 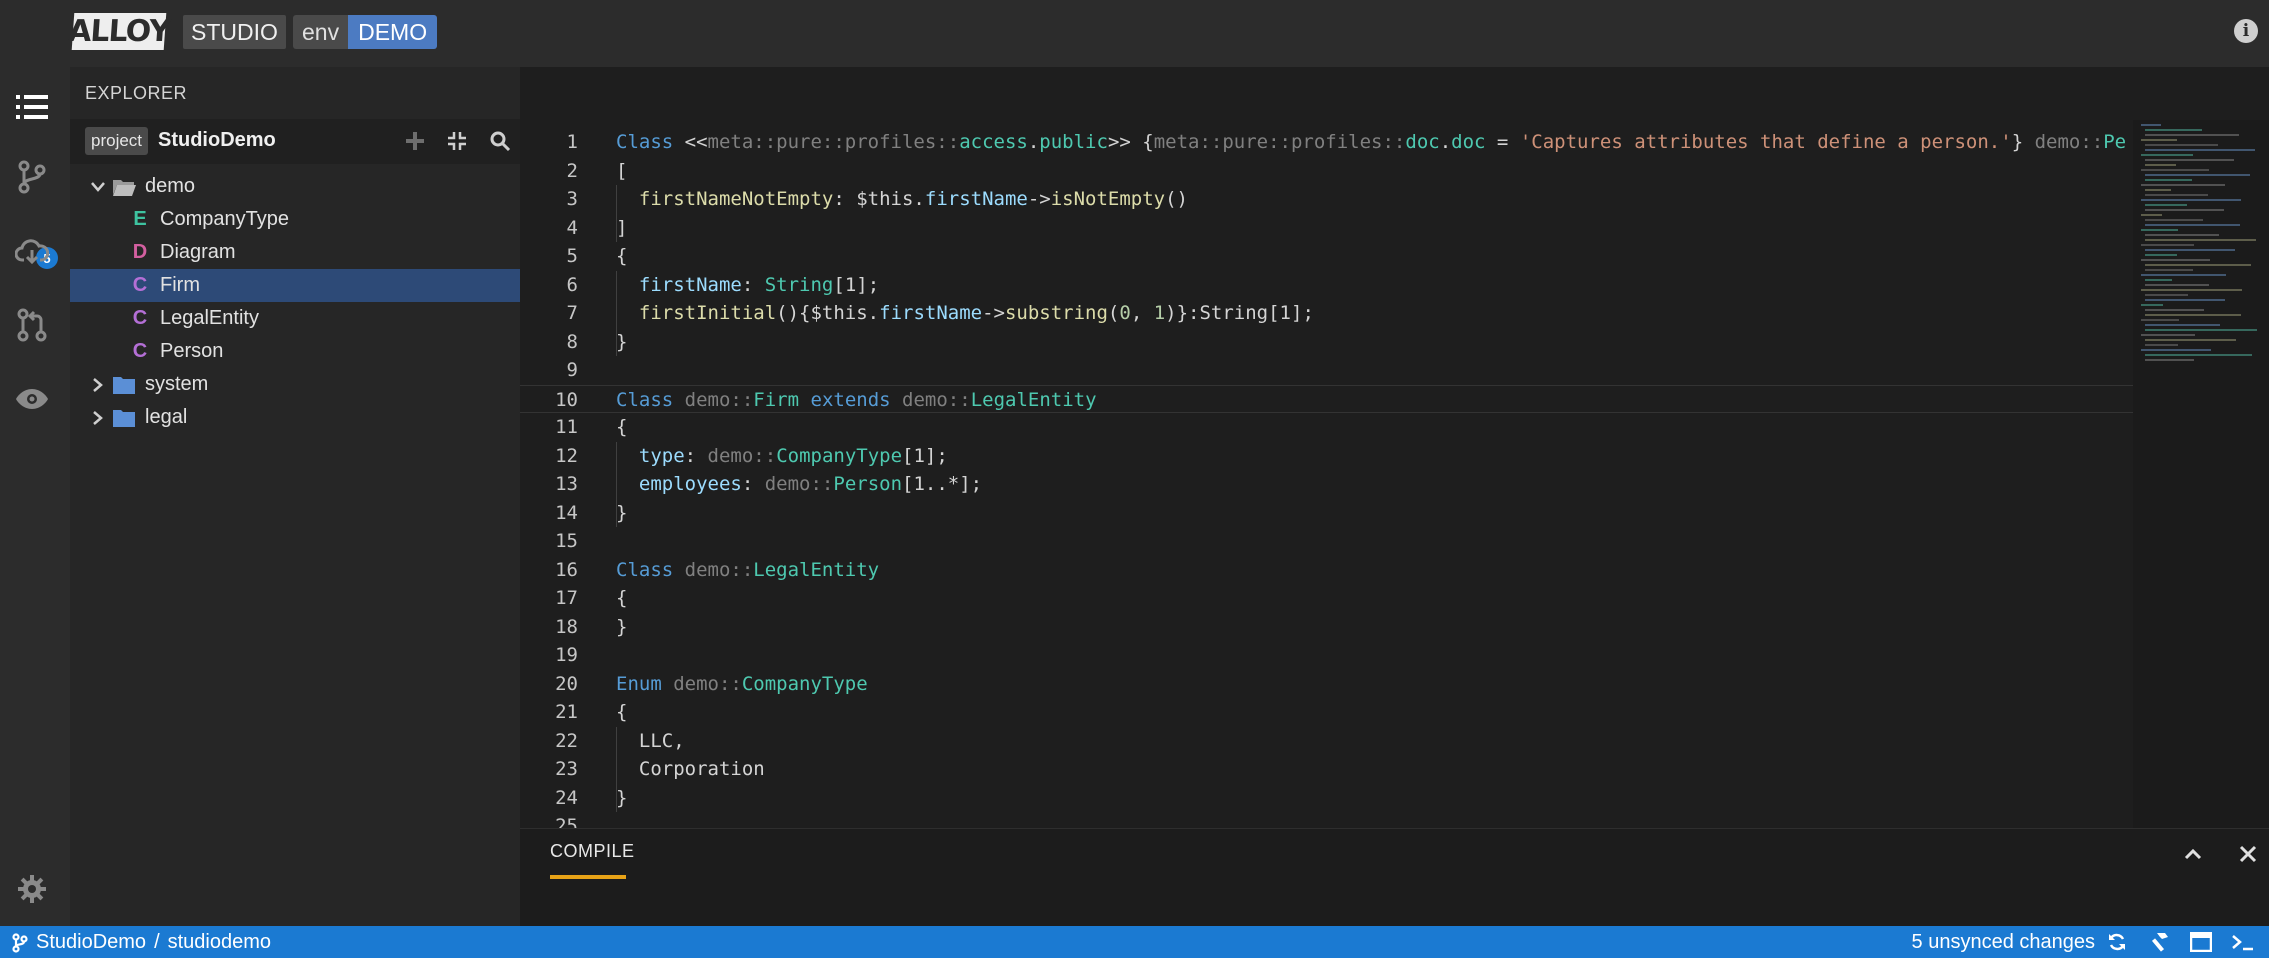 What do you see at coordinates (32, 889) in the screenshot?
I see `settings-gear-icon` at bounding box center [32, 889].